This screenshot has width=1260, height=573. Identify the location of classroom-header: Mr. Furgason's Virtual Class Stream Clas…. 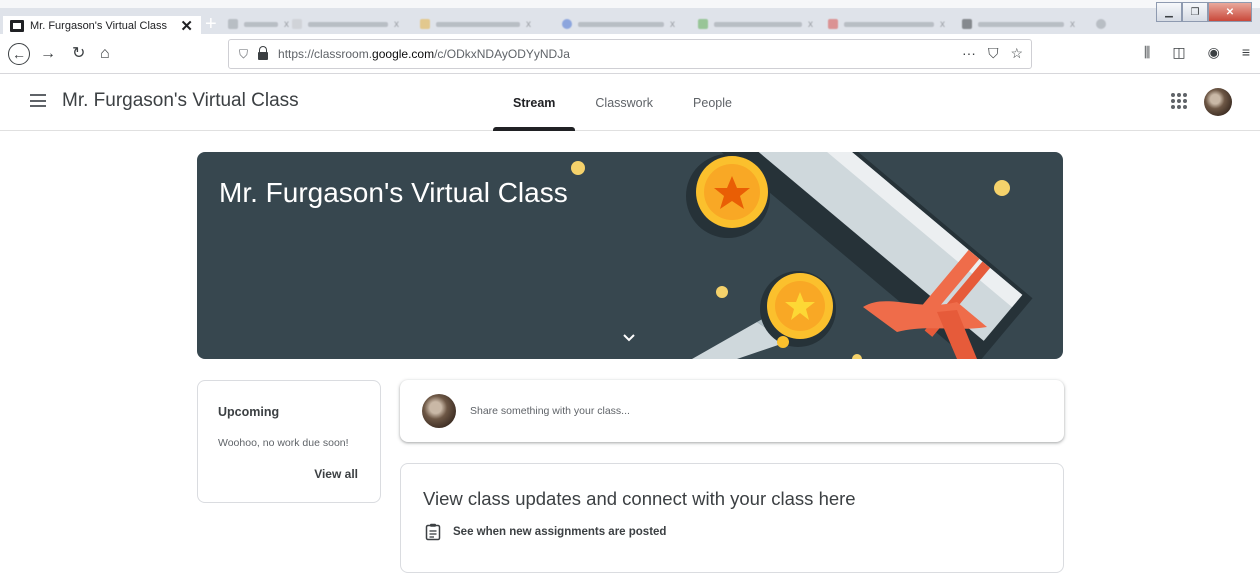
(630, 102).